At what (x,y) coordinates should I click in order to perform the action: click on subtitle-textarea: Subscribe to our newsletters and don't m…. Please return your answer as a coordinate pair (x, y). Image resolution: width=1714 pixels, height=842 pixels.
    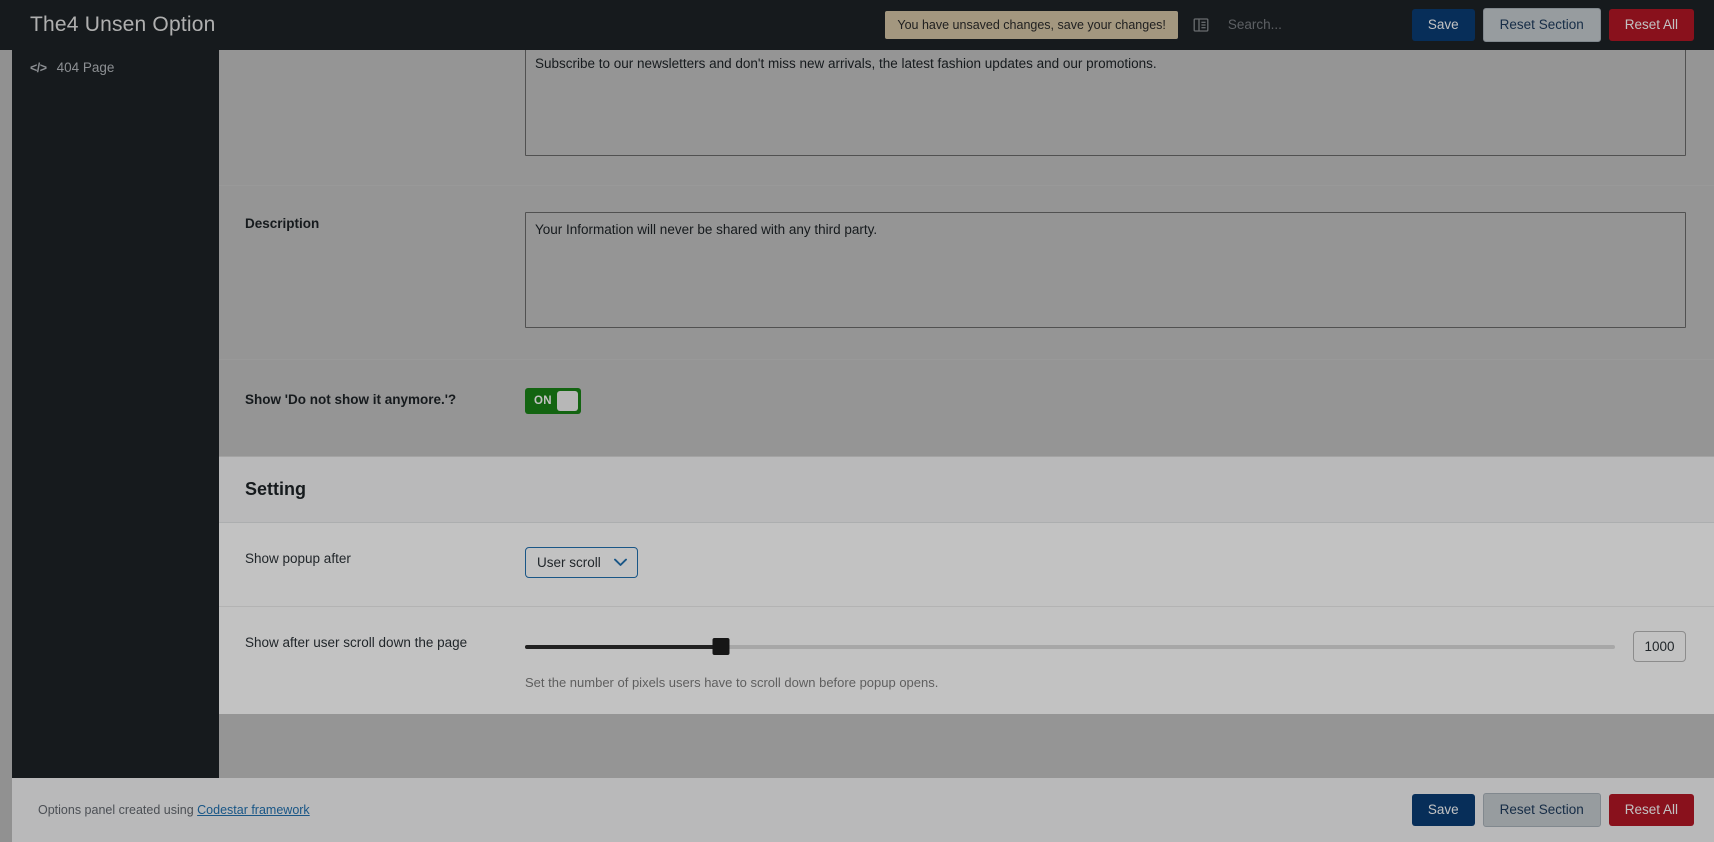
    Looking at the image, I should click on (1105, 103).